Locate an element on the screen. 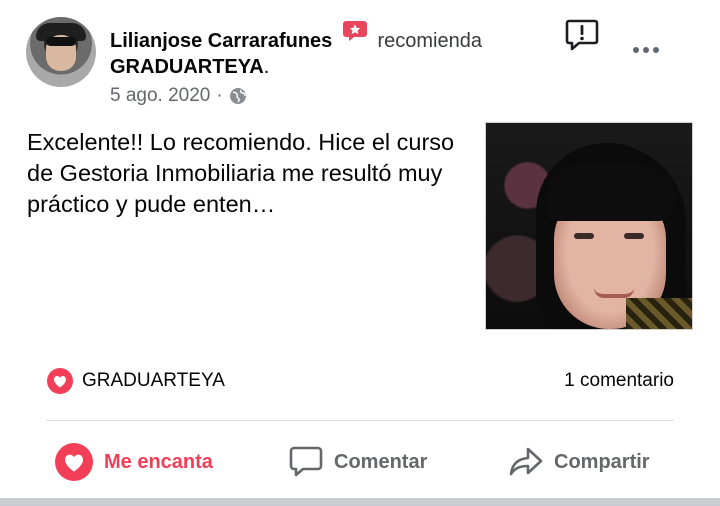 Image resolution: width=720 pixels, height=506 pixels. comment-label: Comentar is located at coordinates (381, 461).